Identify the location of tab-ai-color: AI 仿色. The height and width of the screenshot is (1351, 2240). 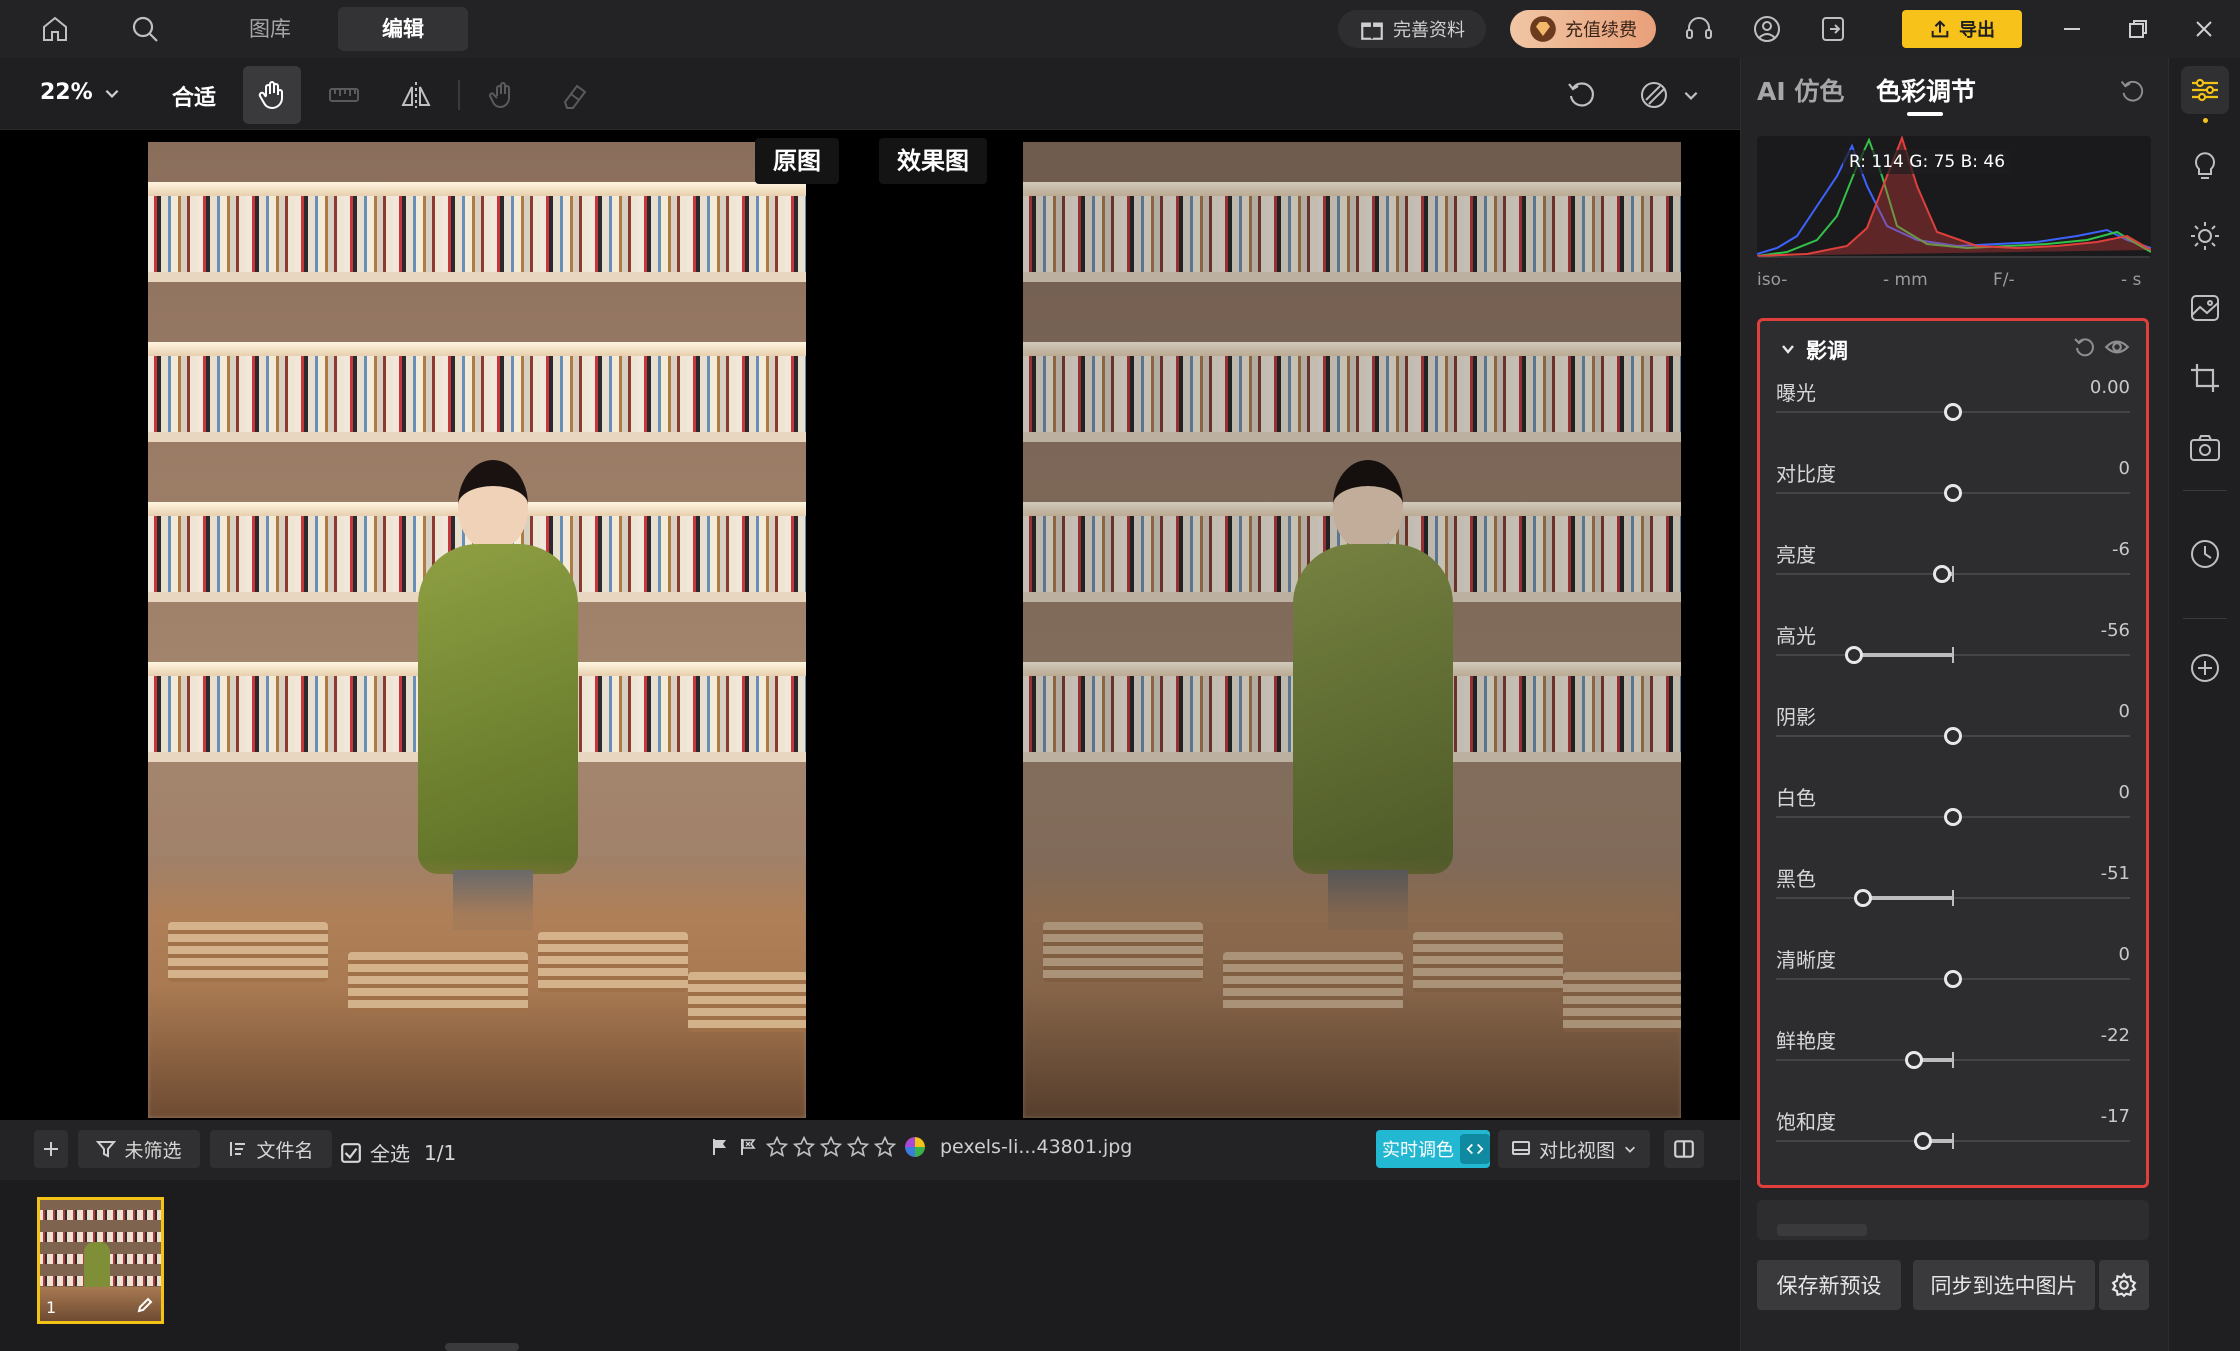
(1800, 90).